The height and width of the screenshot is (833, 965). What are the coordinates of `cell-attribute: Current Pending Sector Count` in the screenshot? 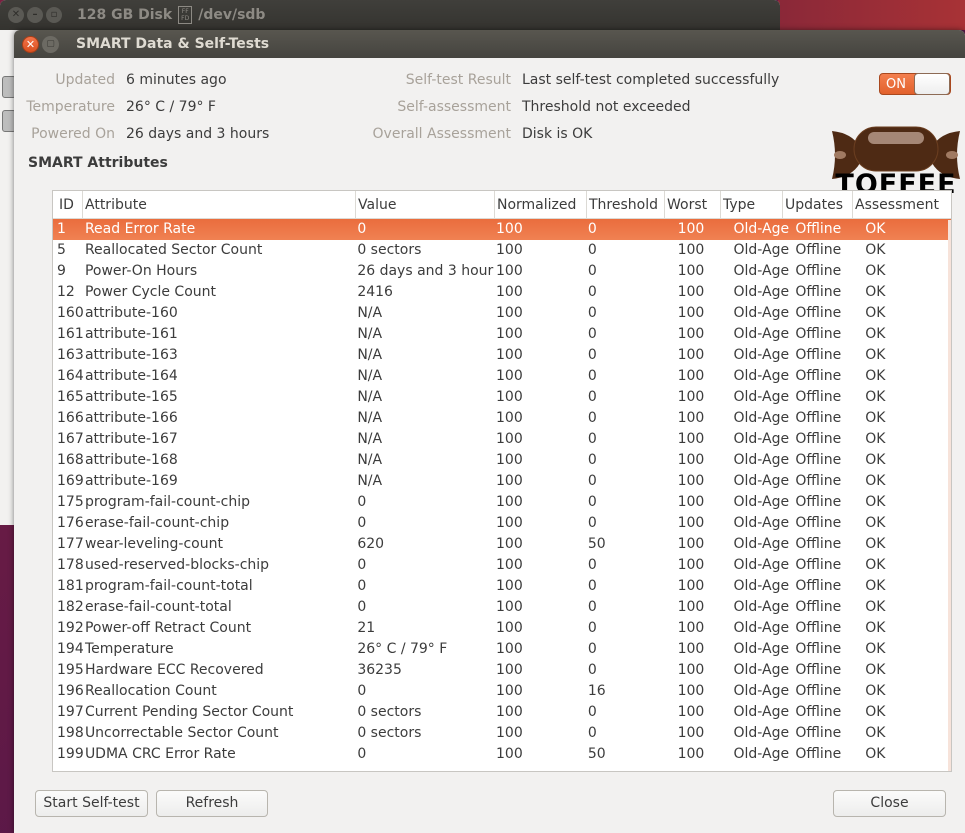 It's located at (189, 712).